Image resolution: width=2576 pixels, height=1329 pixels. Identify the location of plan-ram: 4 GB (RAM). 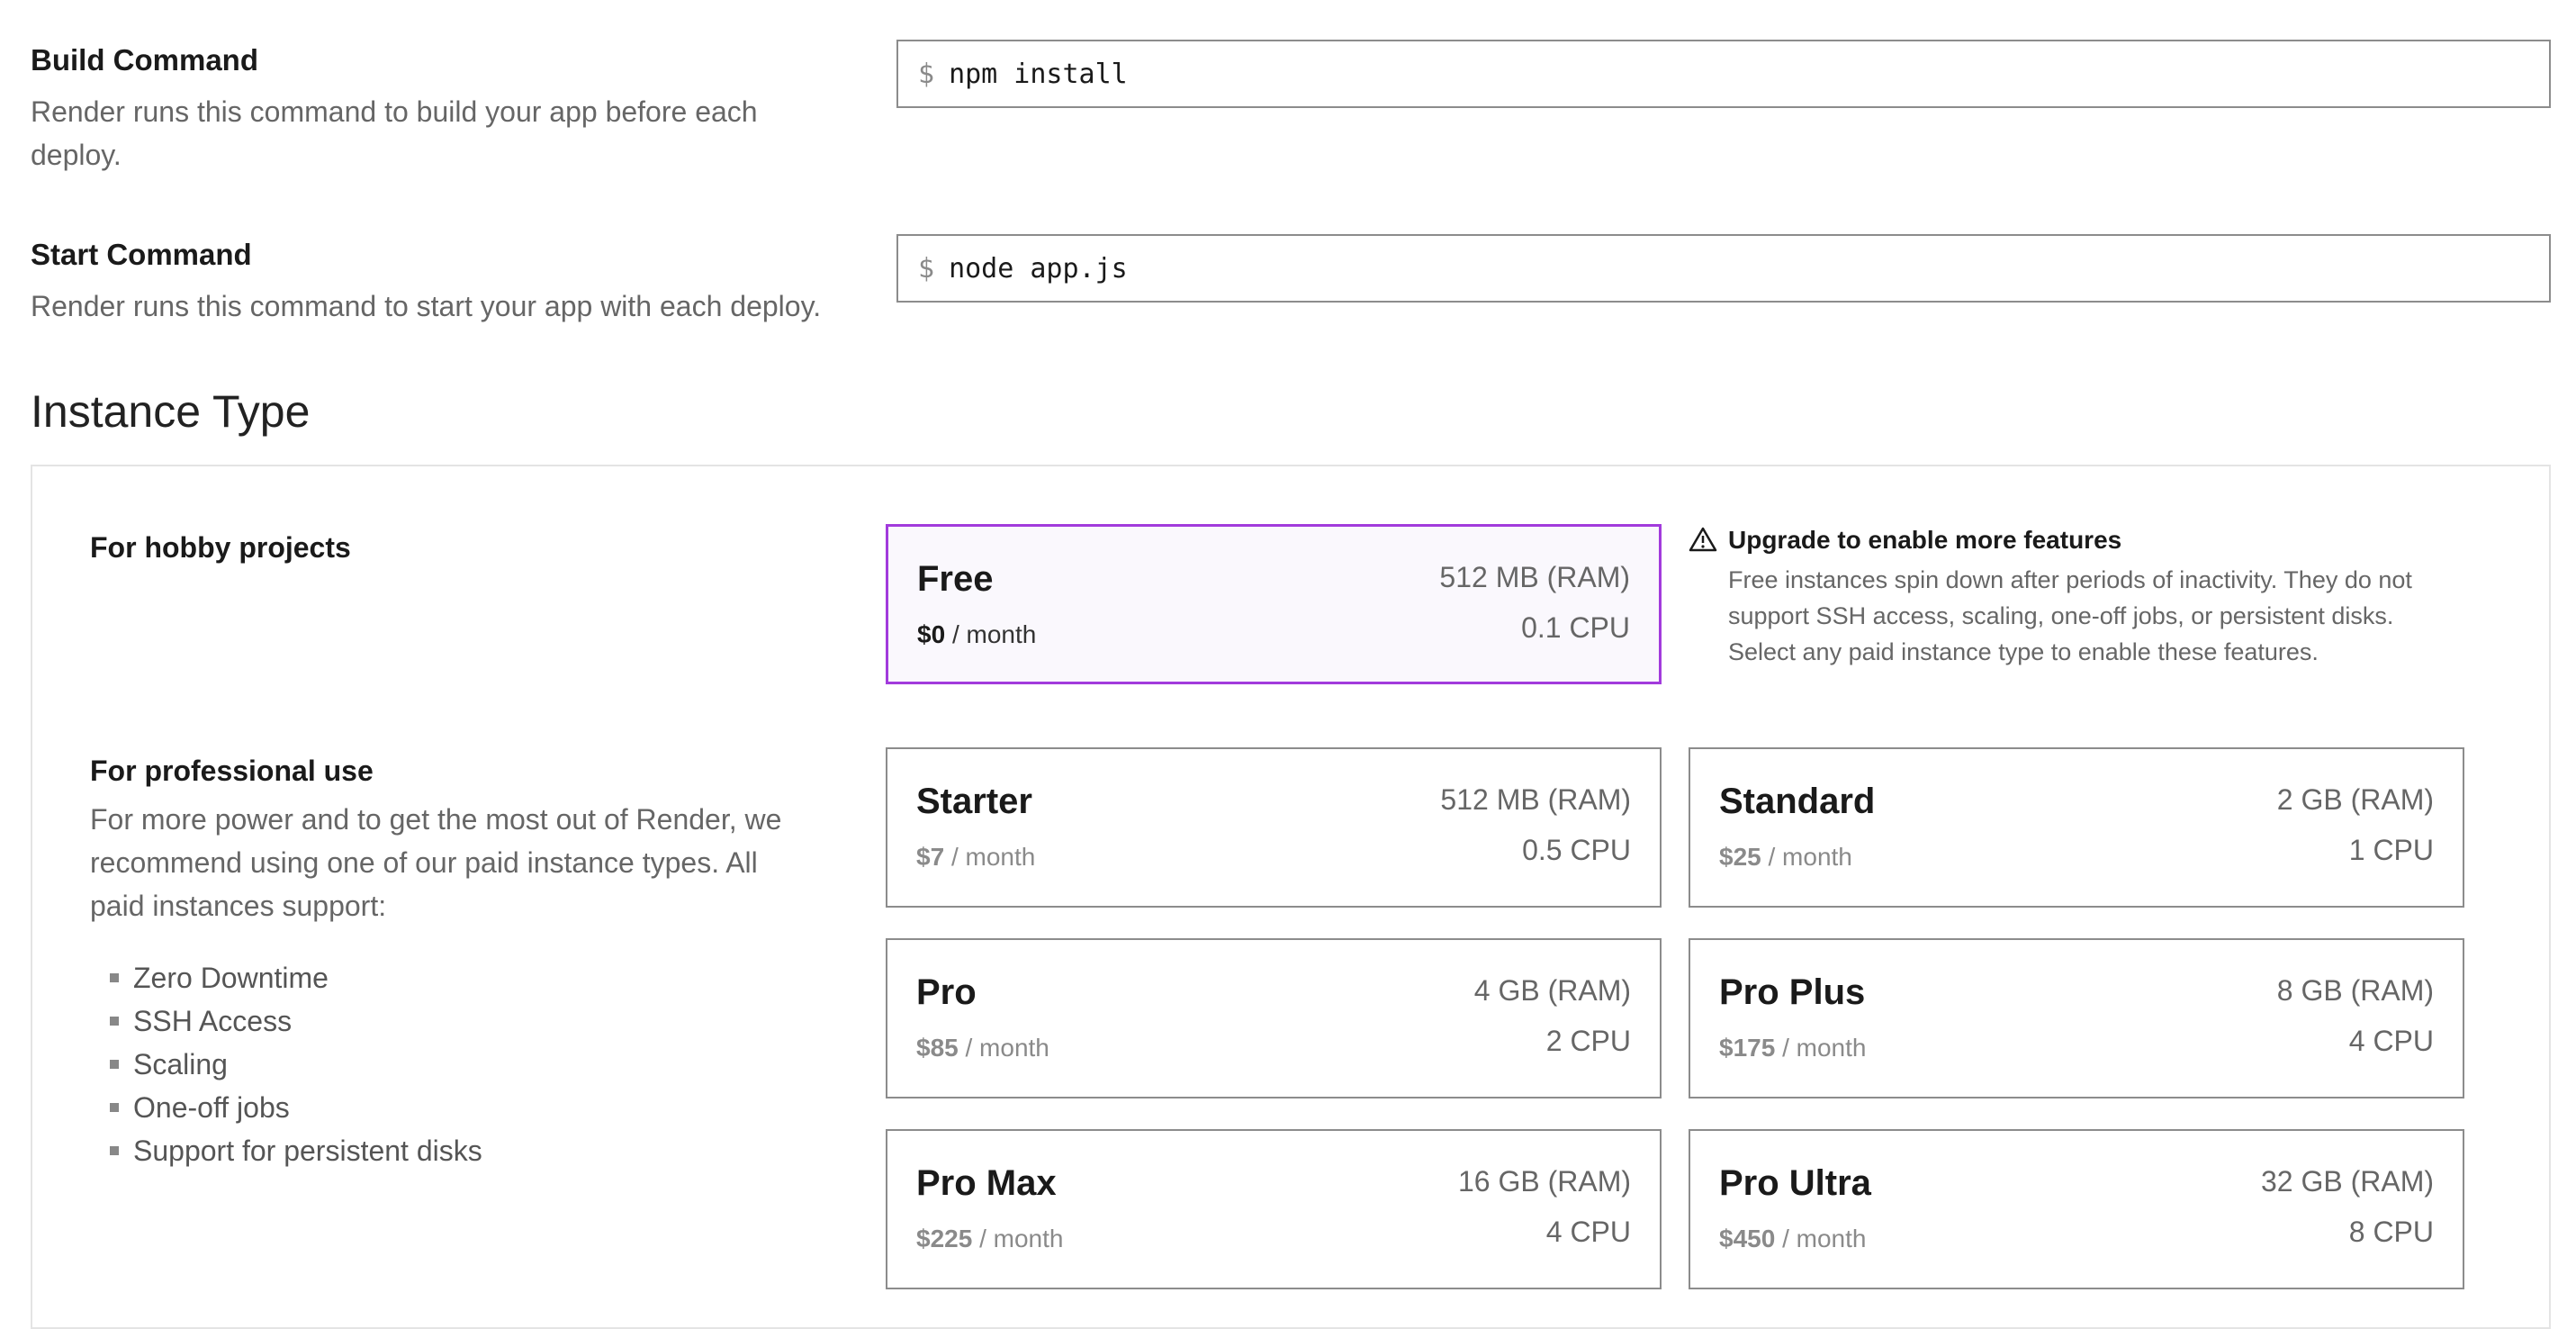
(1552, 990).